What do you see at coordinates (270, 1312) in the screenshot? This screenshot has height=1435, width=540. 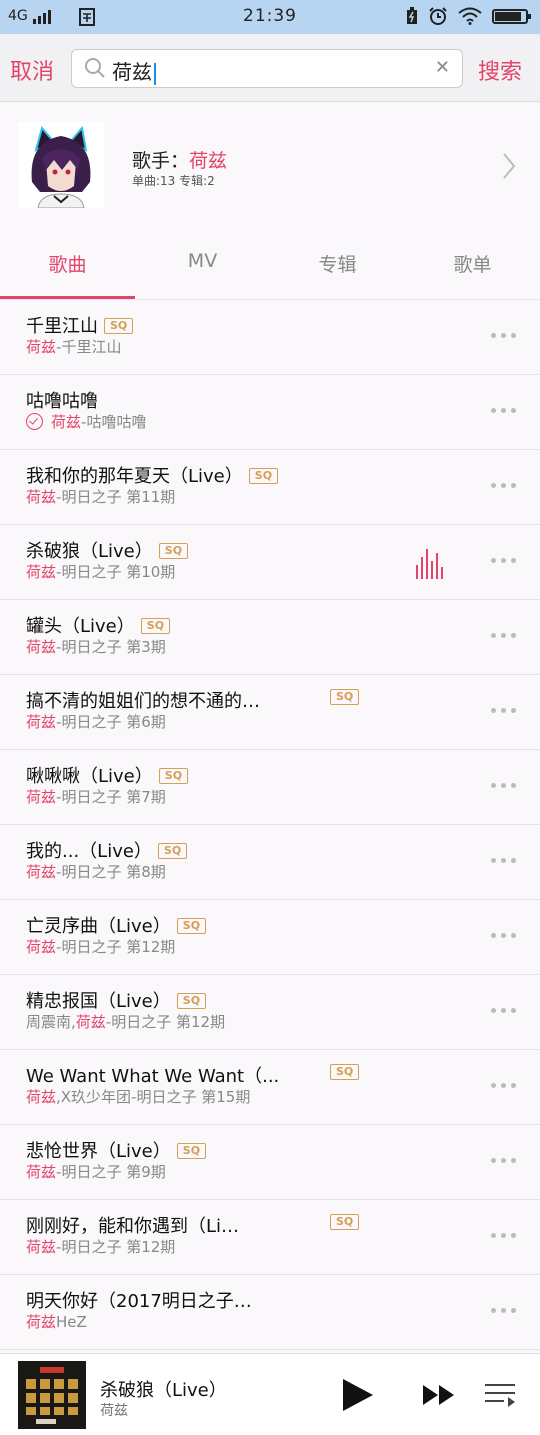 I see `song-row: 明天你好（2017明日之子… 荷兹HeZ` at bounding box center [270, 1312].